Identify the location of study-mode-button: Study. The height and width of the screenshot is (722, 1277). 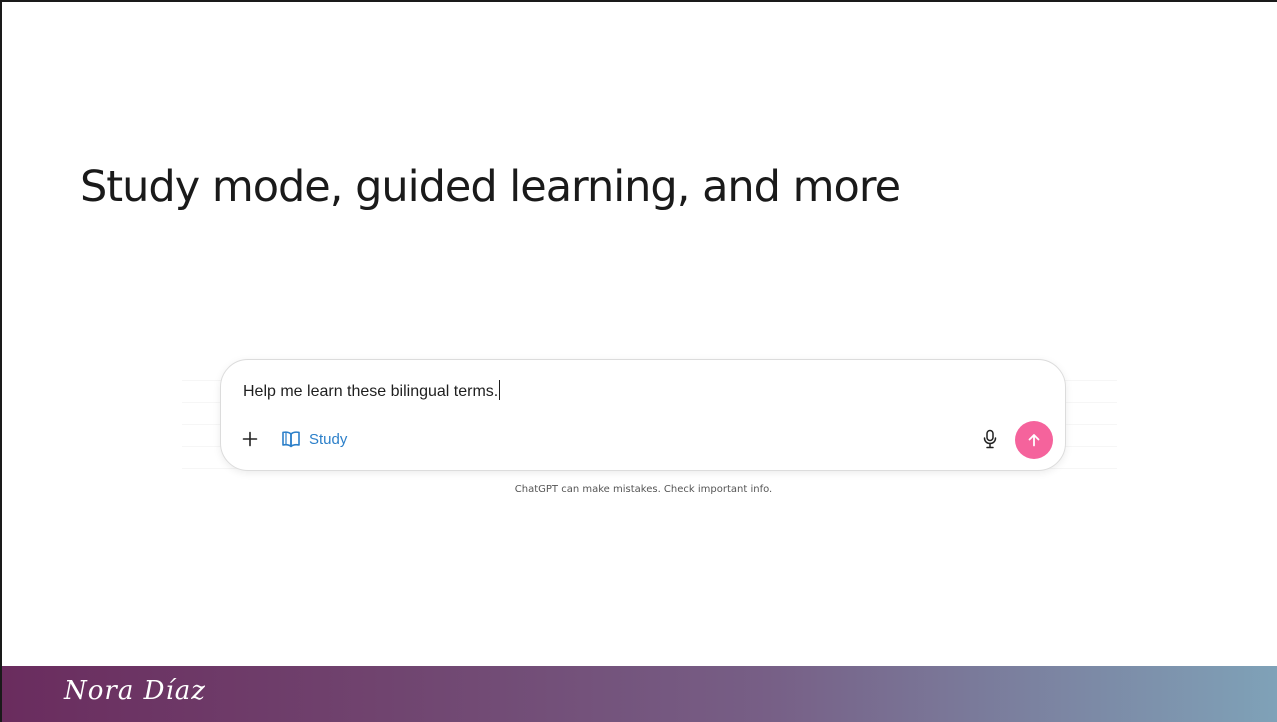
(314, 439).